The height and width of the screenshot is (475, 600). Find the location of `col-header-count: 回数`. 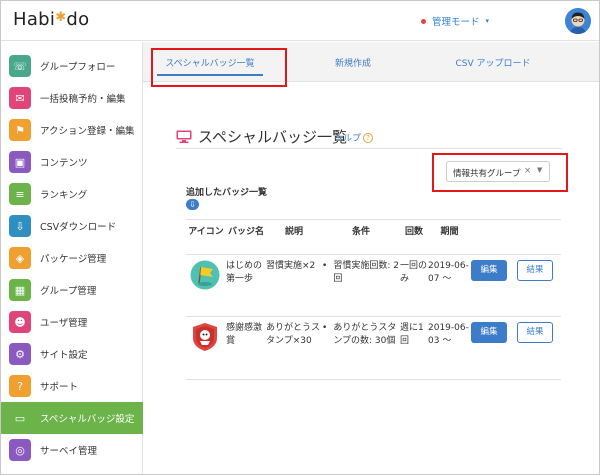

col-header-count: 回数 is located at coordinates (414, 237).